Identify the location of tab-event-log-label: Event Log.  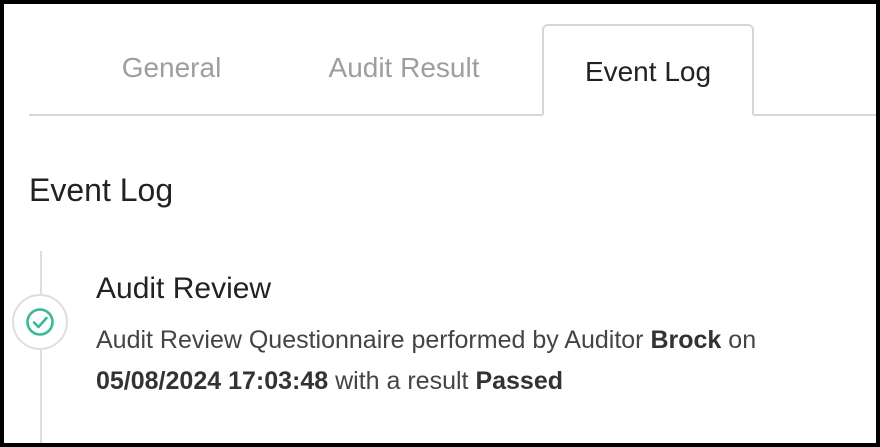
(648, 71).